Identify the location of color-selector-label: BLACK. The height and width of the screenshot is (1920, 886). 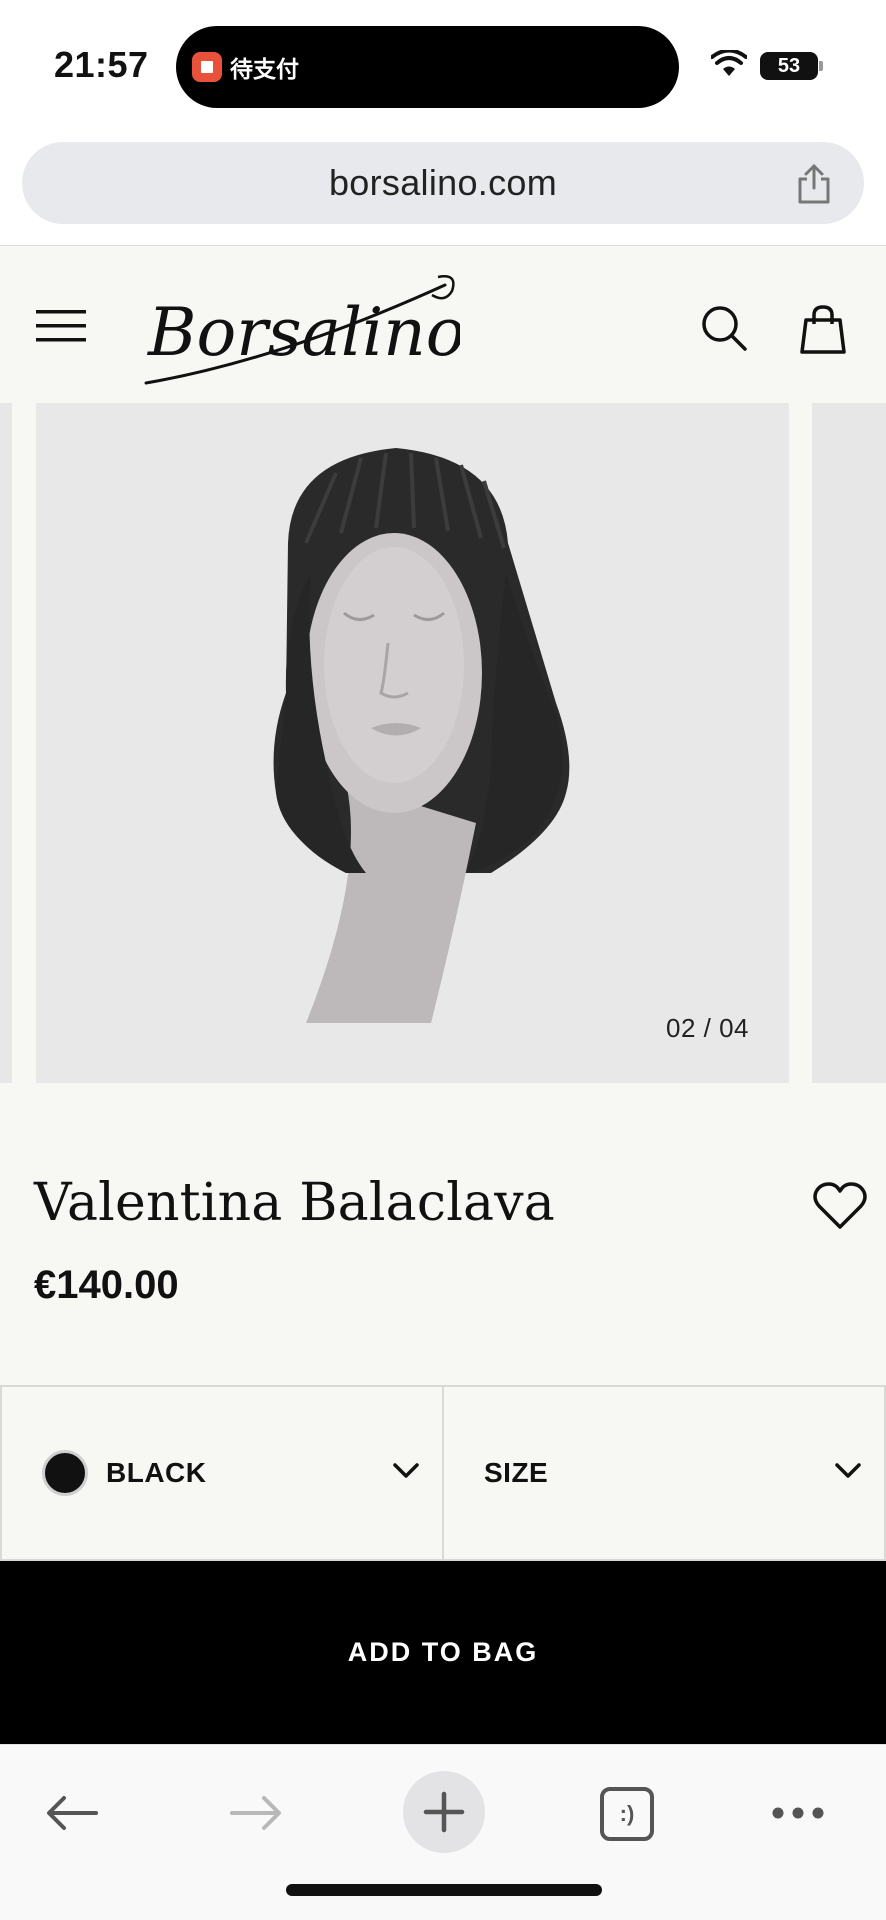
(156, 1472).